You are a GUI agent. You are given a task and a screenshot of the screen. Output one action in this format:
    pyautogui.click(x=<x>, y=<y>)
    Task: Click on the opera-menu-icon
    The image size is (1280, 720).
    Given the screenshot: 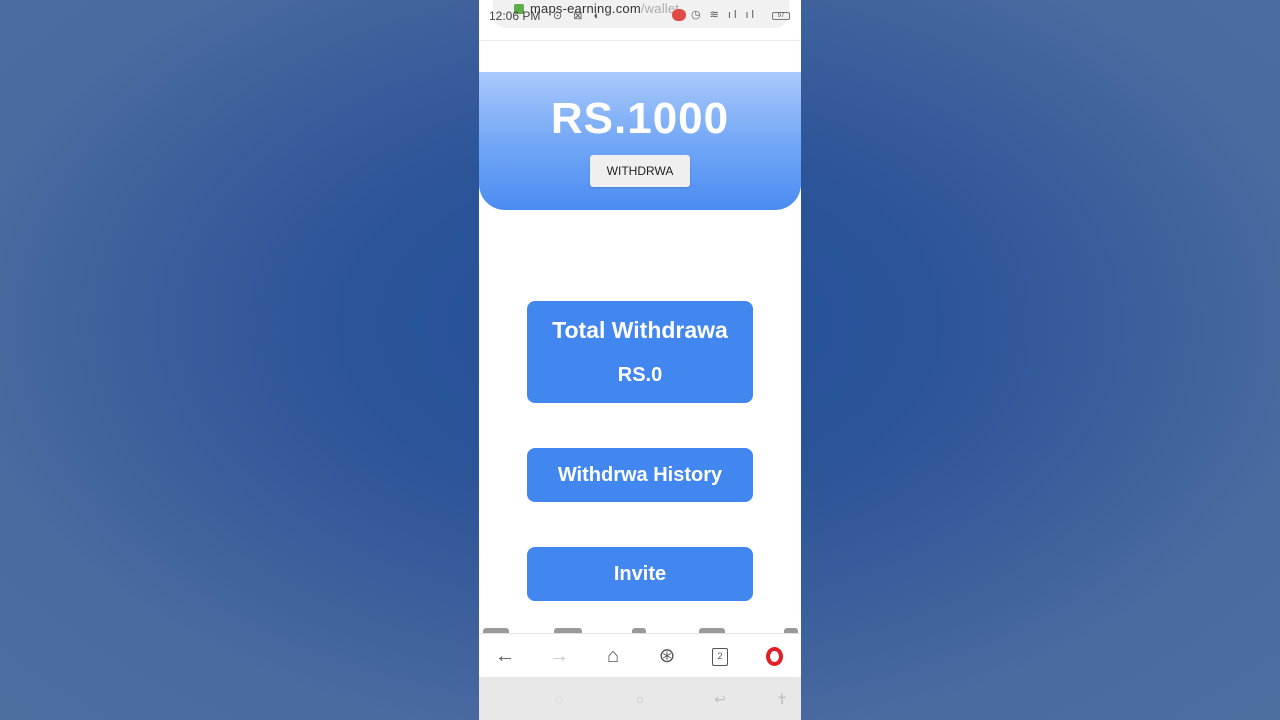 What is the action you would take?
    pyautogui.click(x=774, y=656)
    